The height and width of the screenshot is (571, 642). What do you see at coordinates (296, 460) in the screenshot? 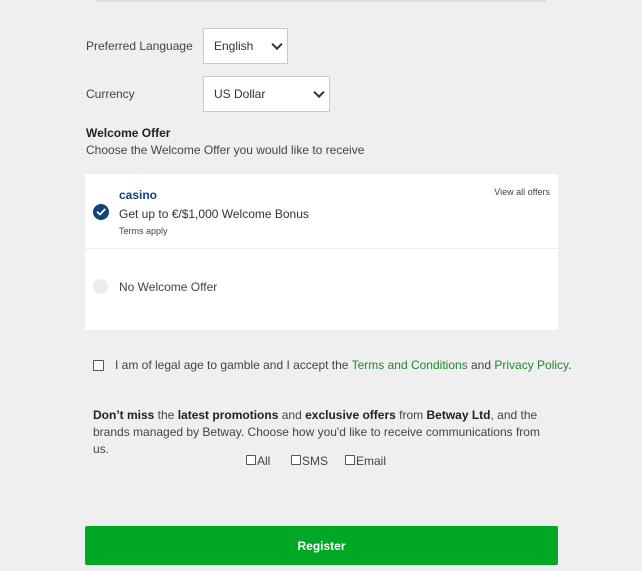
I see `comm-sms-checkbox` at bounding box center [296, 460].